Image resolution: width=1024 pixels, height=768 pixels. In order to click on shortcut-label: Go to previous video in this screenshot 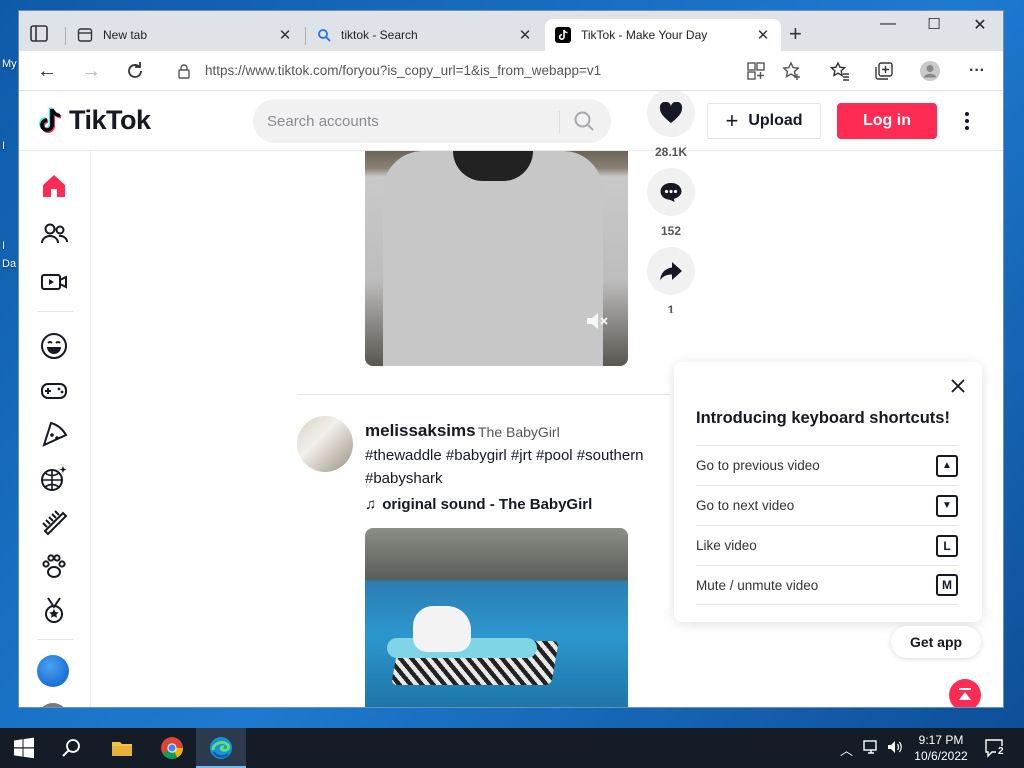, I will do `click(758, 465)`.